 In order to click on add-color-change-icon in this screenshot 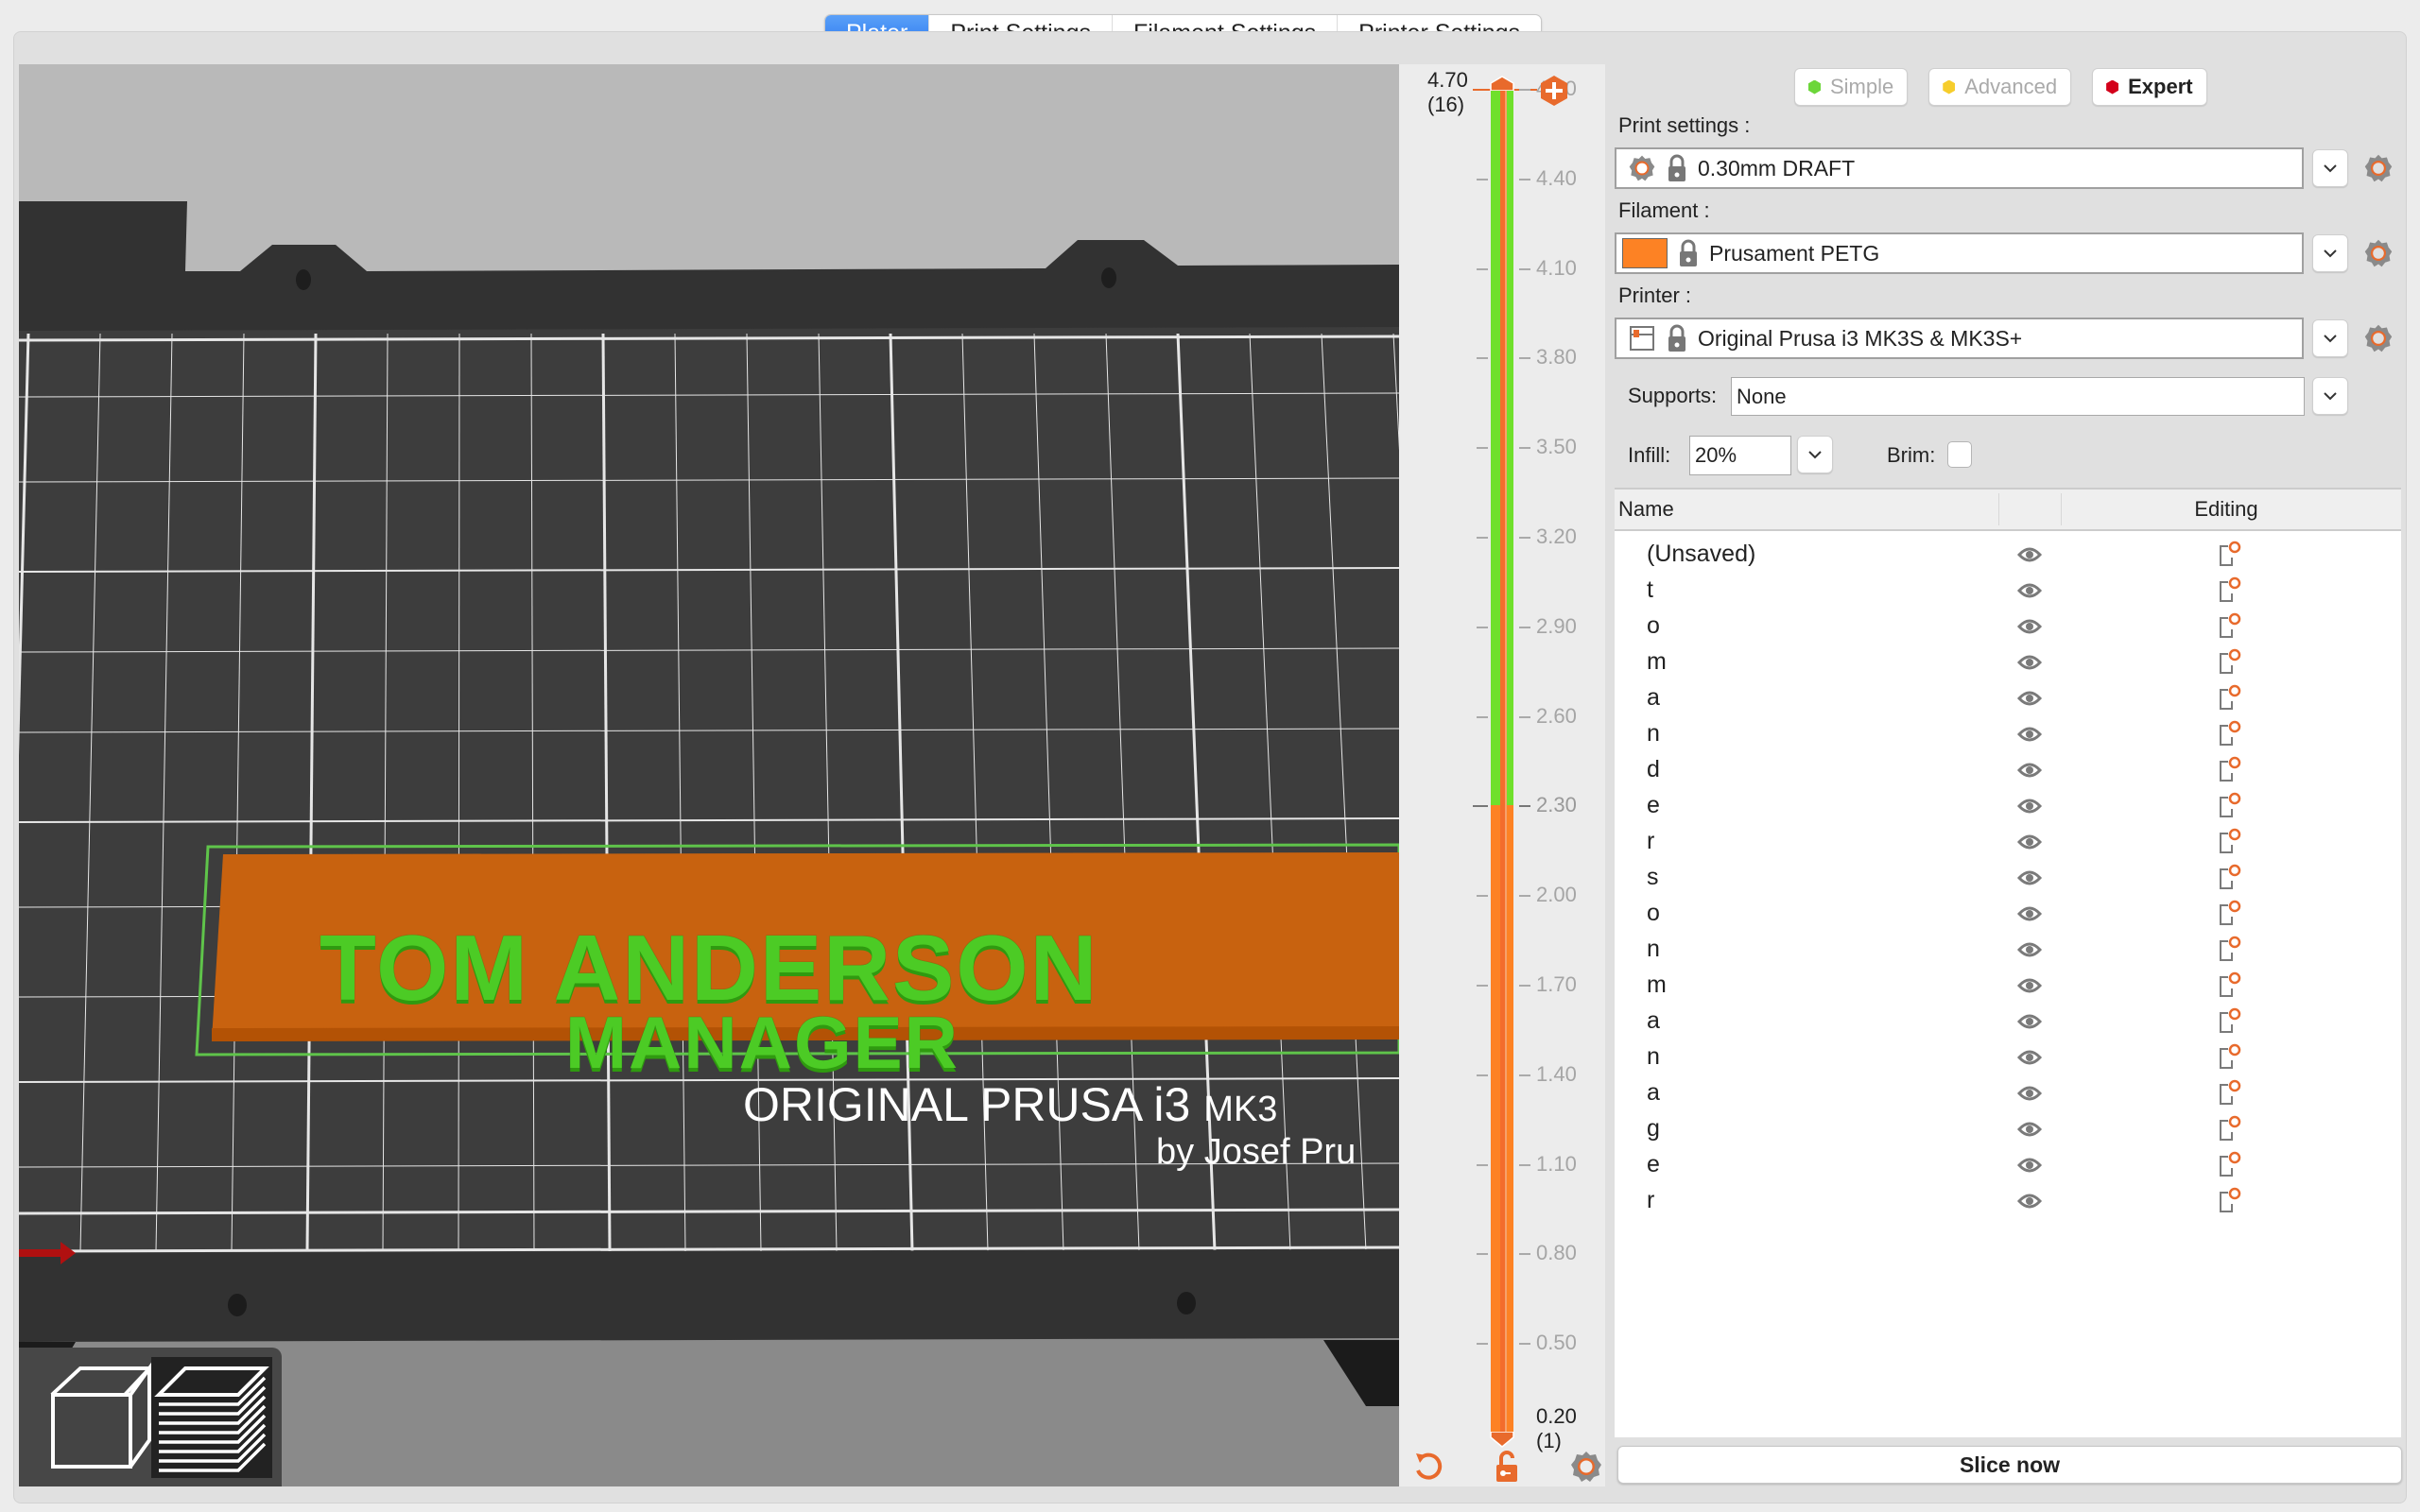, I will do `click(1554, 91)`.